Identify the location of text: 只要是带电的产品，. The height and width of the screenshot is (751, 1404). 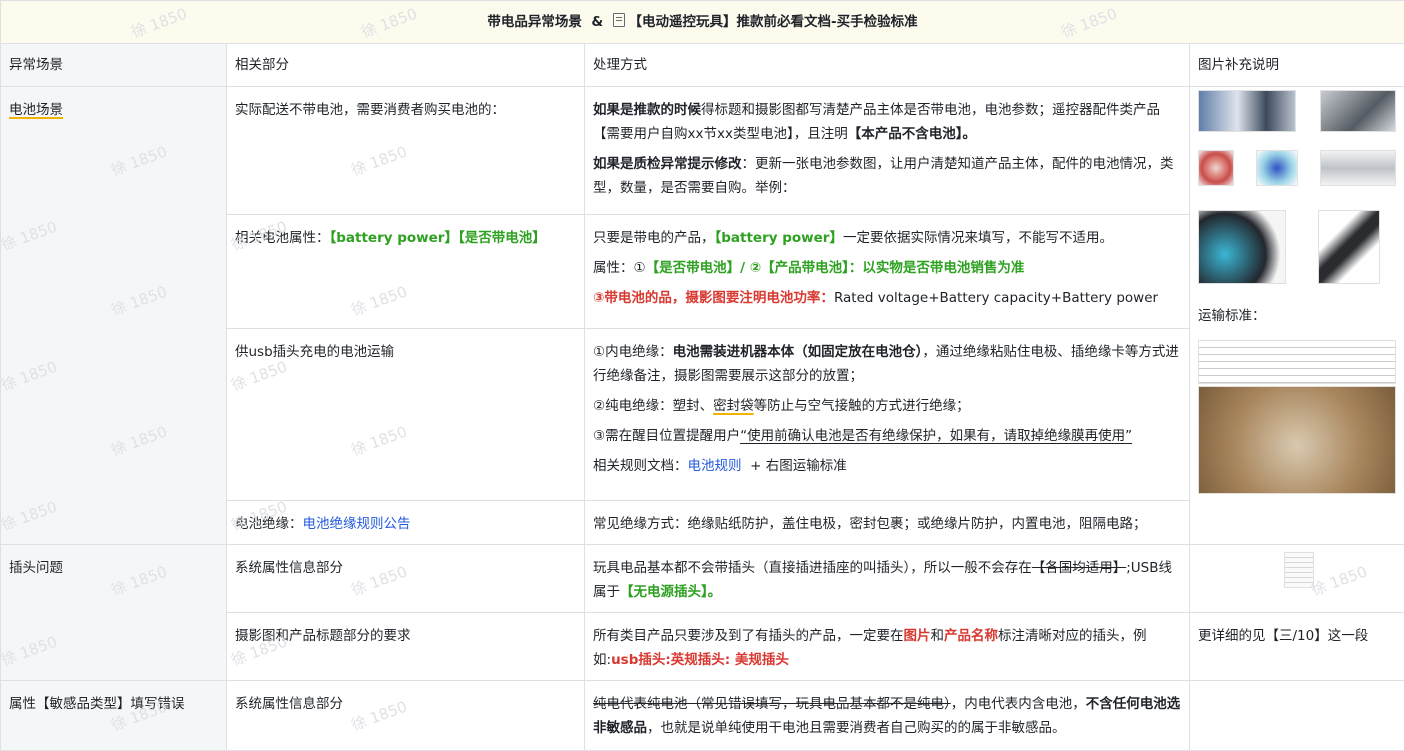
(654, 238).